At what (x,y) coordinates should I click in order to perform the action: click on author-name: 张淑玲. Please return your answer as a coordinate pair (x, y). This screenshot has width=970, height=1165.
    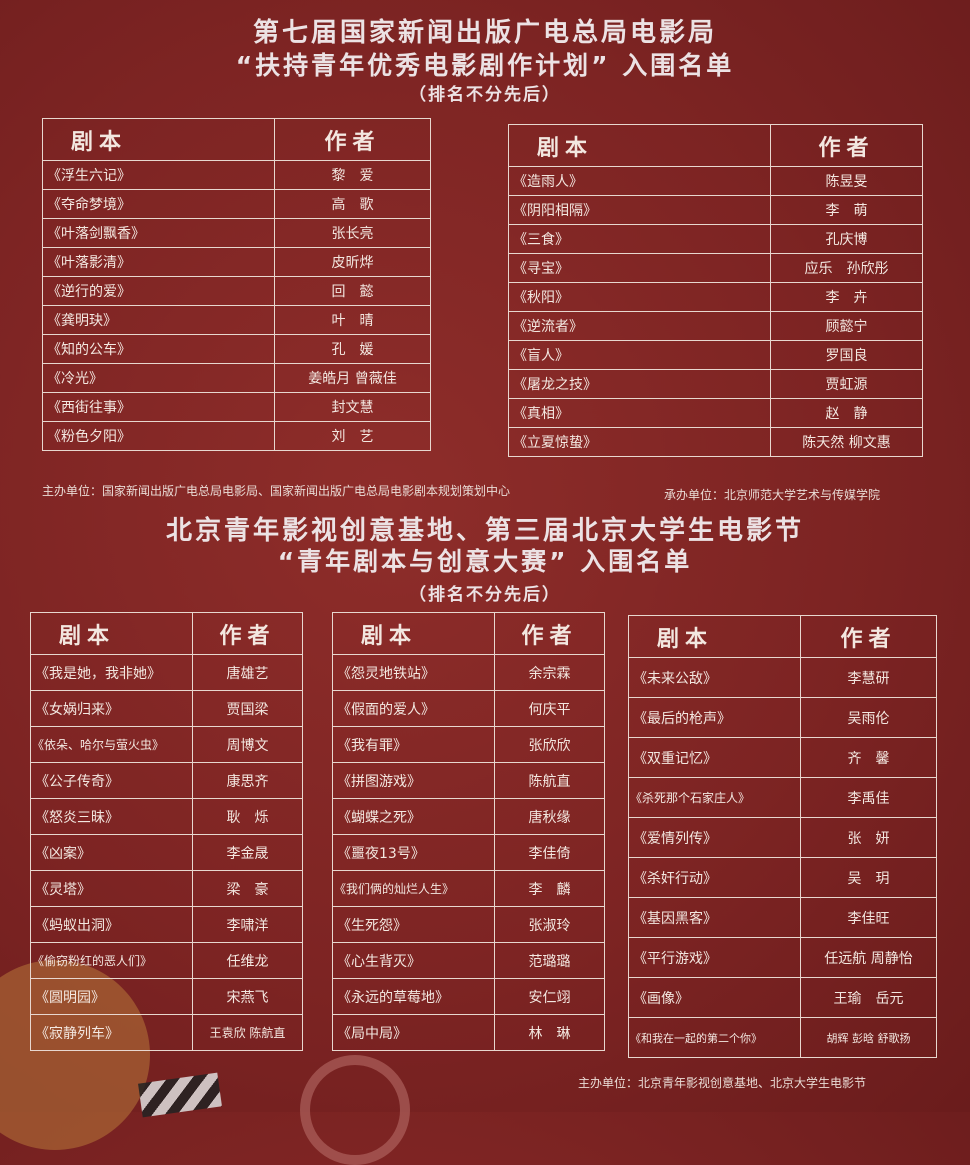
    Looking at the image, I should click on (549, 924).